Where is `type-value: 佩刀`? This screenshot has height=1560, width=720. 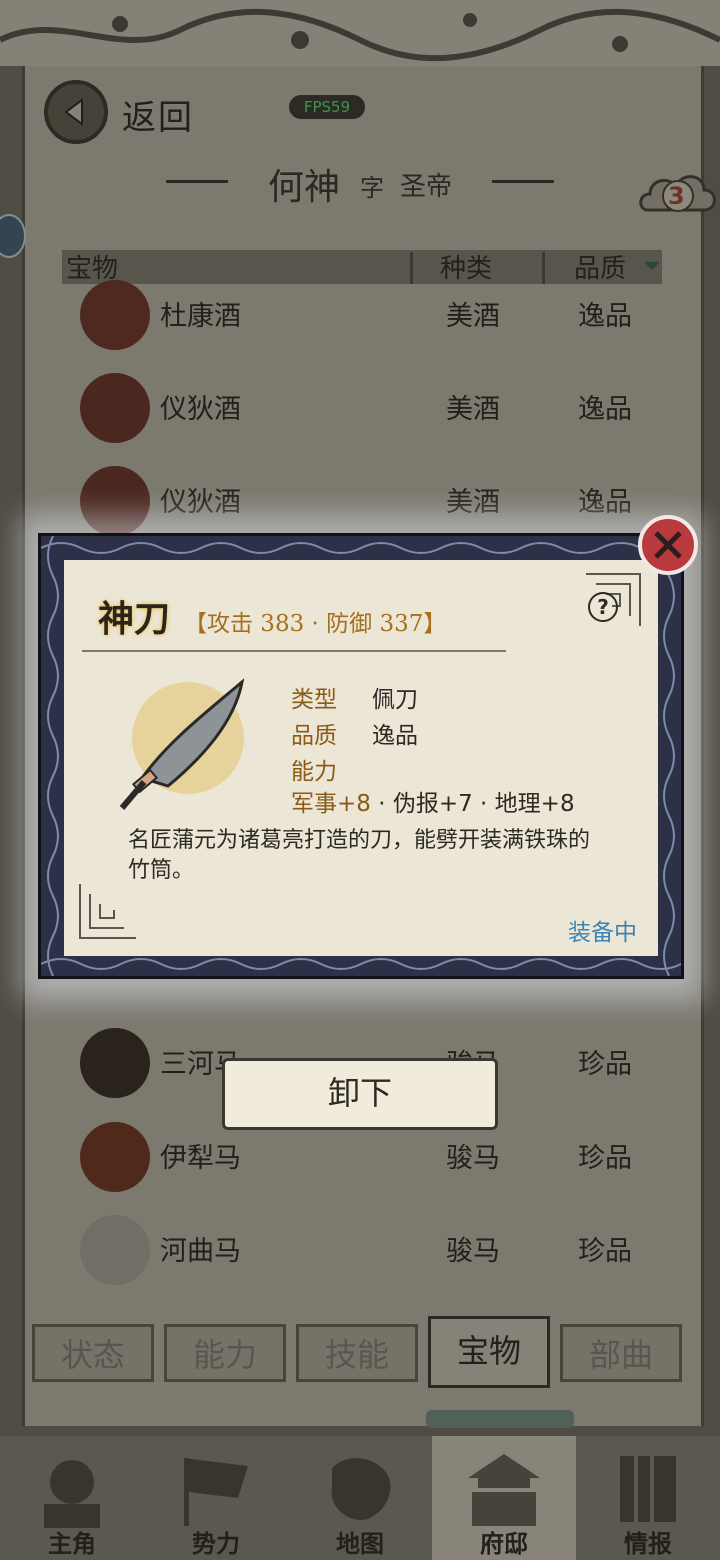
type-value: 佩刀 is located at coordinates (395, 700).